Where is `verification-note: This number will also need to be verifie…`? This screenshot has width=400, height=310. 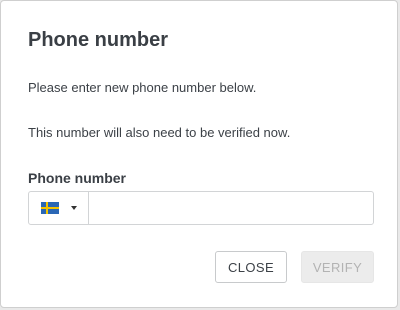
verification-note: This number will also need to be verifie… is located at coordinates (159, 132).